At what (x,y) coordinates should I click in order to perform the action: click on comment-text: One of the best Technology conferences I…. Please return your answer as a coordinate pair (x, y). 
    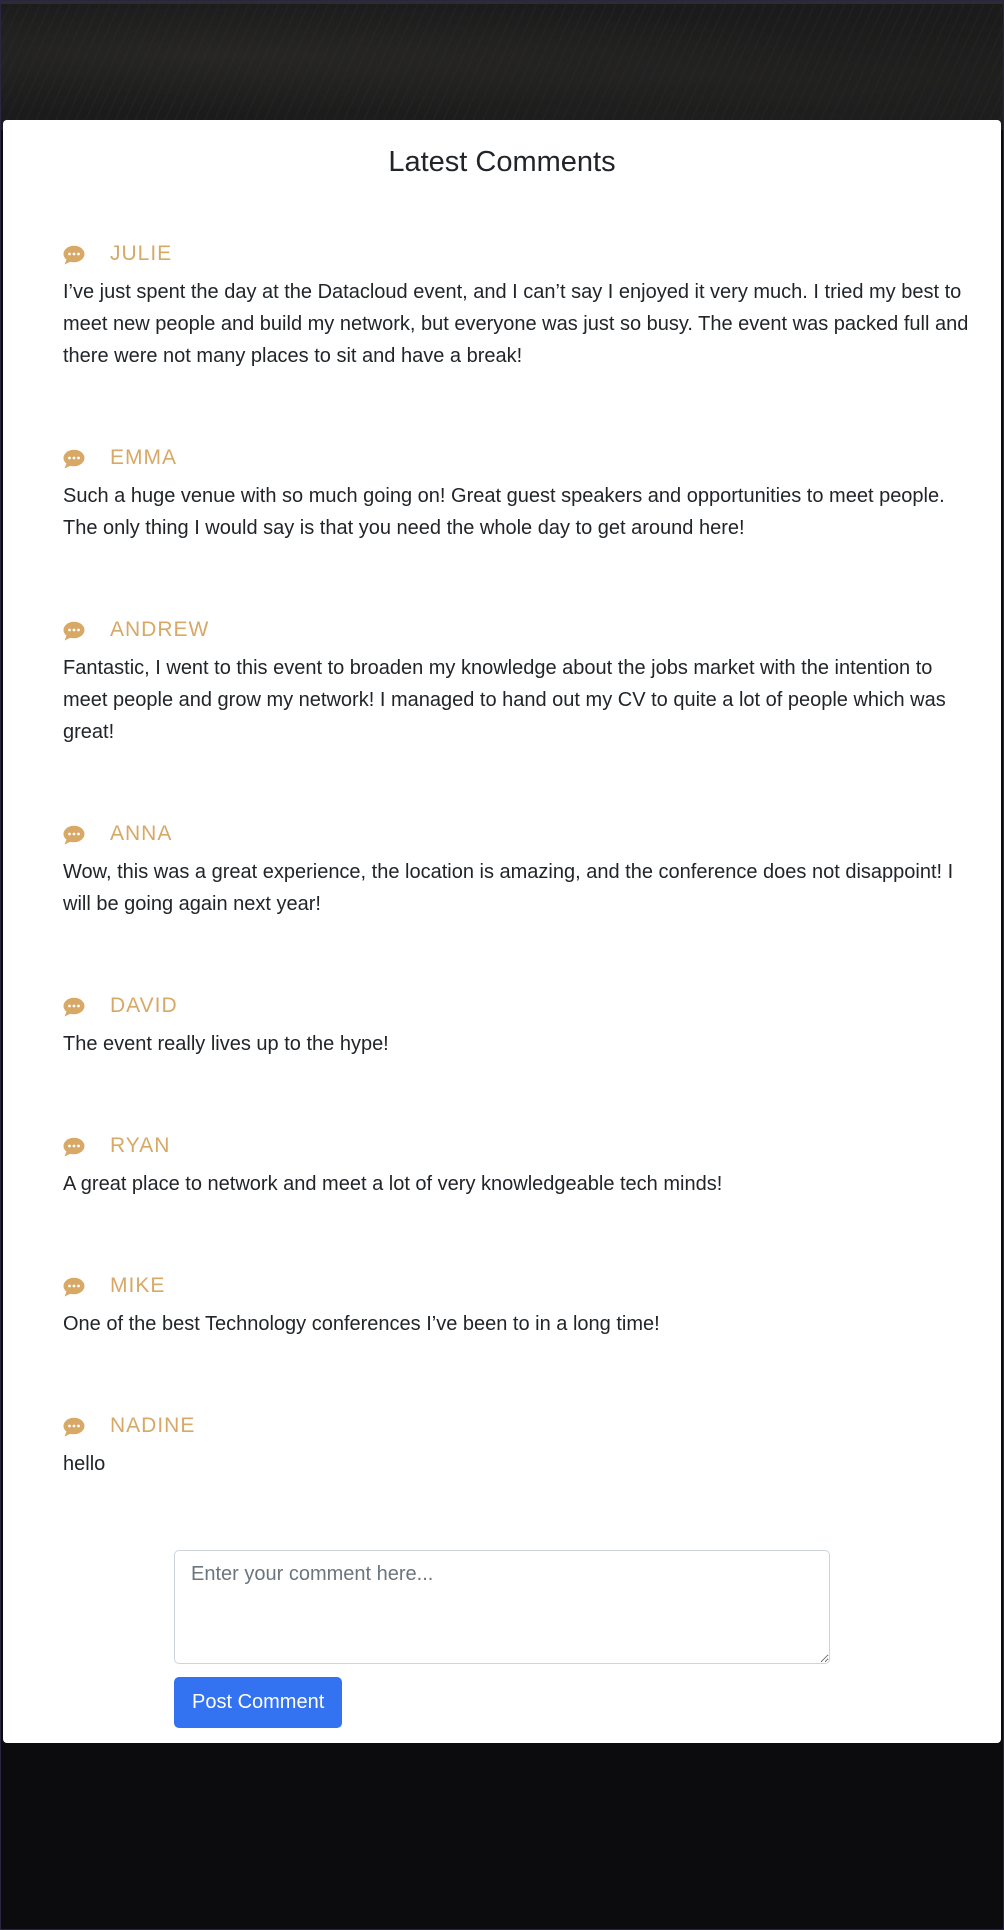
    Looking at the image, I should click on (361, 1324).